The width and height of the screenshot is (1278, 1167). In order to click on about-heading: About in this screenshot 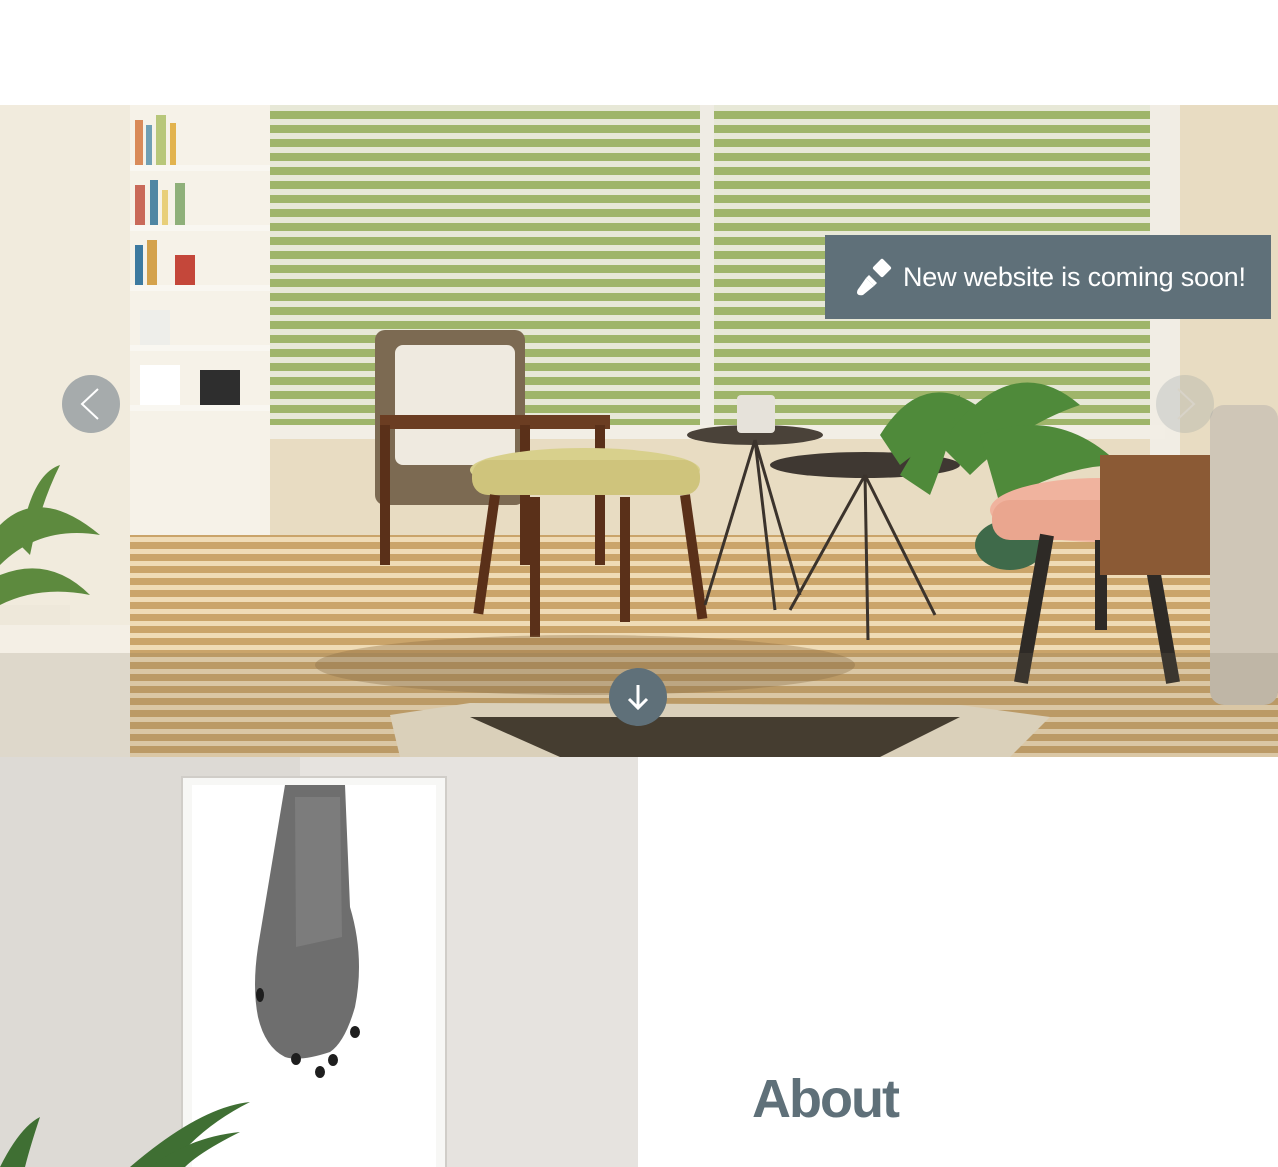, I will do `click(826, 1099)`.